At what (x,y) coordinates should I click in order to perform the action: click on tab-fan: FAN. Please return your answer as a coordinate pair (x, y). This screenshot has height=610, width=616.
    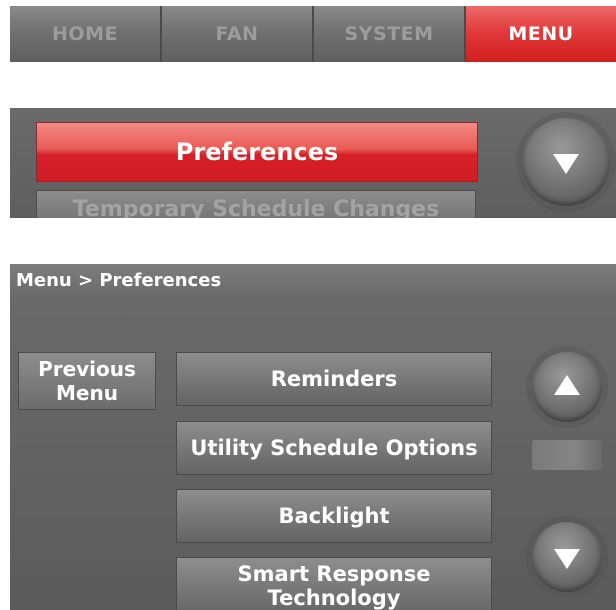
    Looking at the image, I should click on (238, 34).